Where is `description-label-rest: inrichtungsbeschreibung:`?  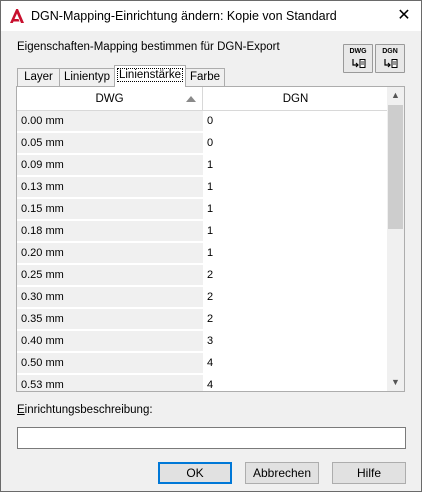 description-label-rest: inrichtungsbeschreibung: is located at coordinates (88, 410).